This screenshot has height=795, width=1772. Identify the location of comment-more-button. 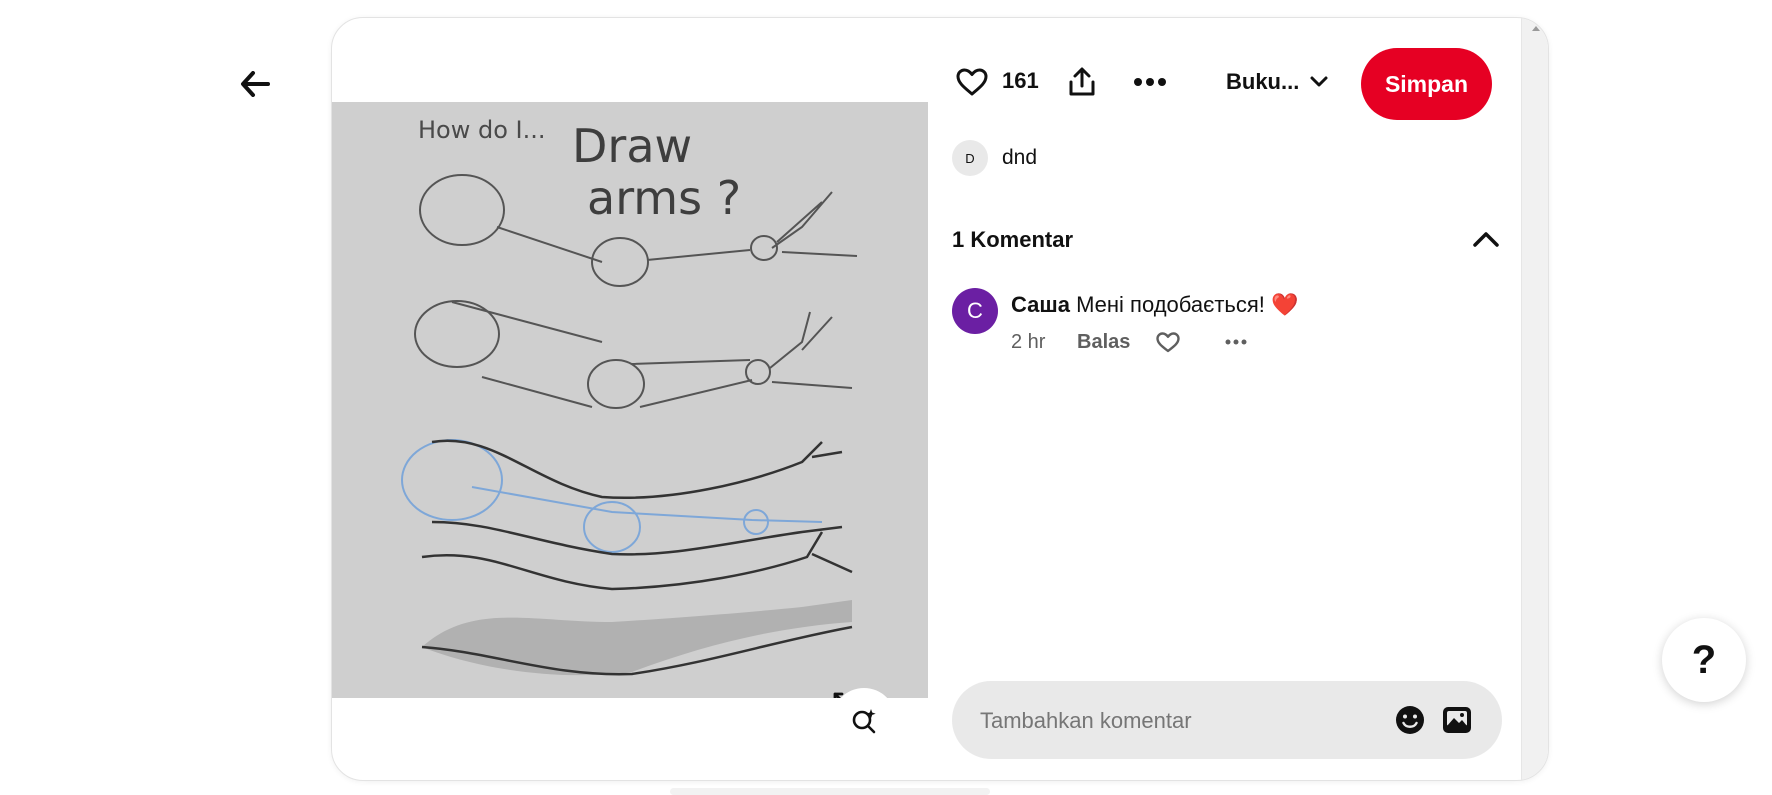
(1240, 342).